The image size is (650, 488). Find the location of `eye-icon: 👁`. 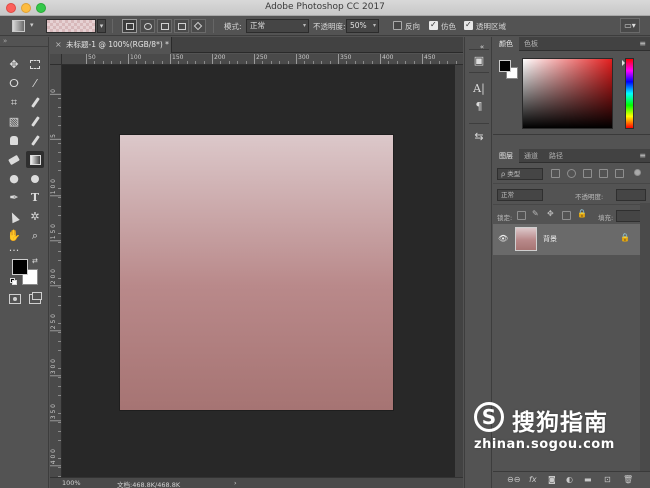

eye-icon: 👁 is located at coordinates (503, 238).